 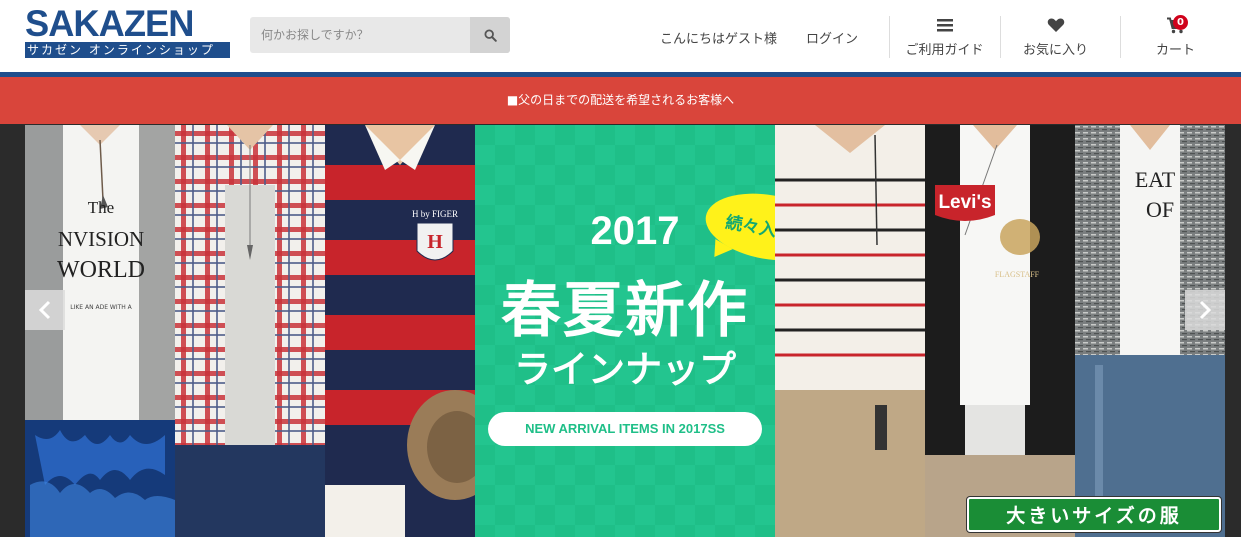 I want to click on site-logo: SAKAZEN サカゼン オンラインショップ, so click(x=127, y=30).